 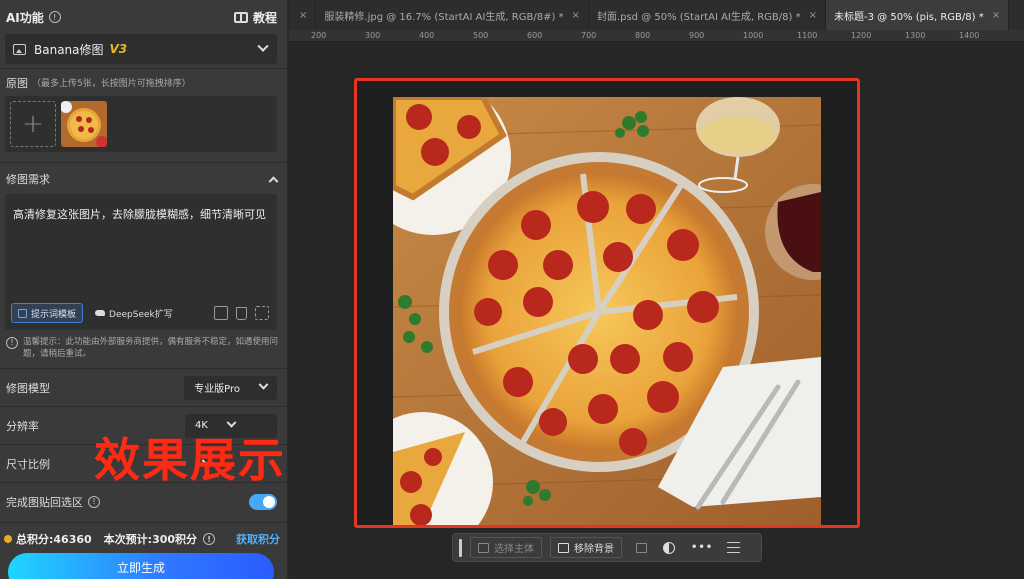 What do you see at coordinates (54, 314) in the screenshot?
I see `prompt-template-label: 提示词模板` at bounding box center [54, 314].